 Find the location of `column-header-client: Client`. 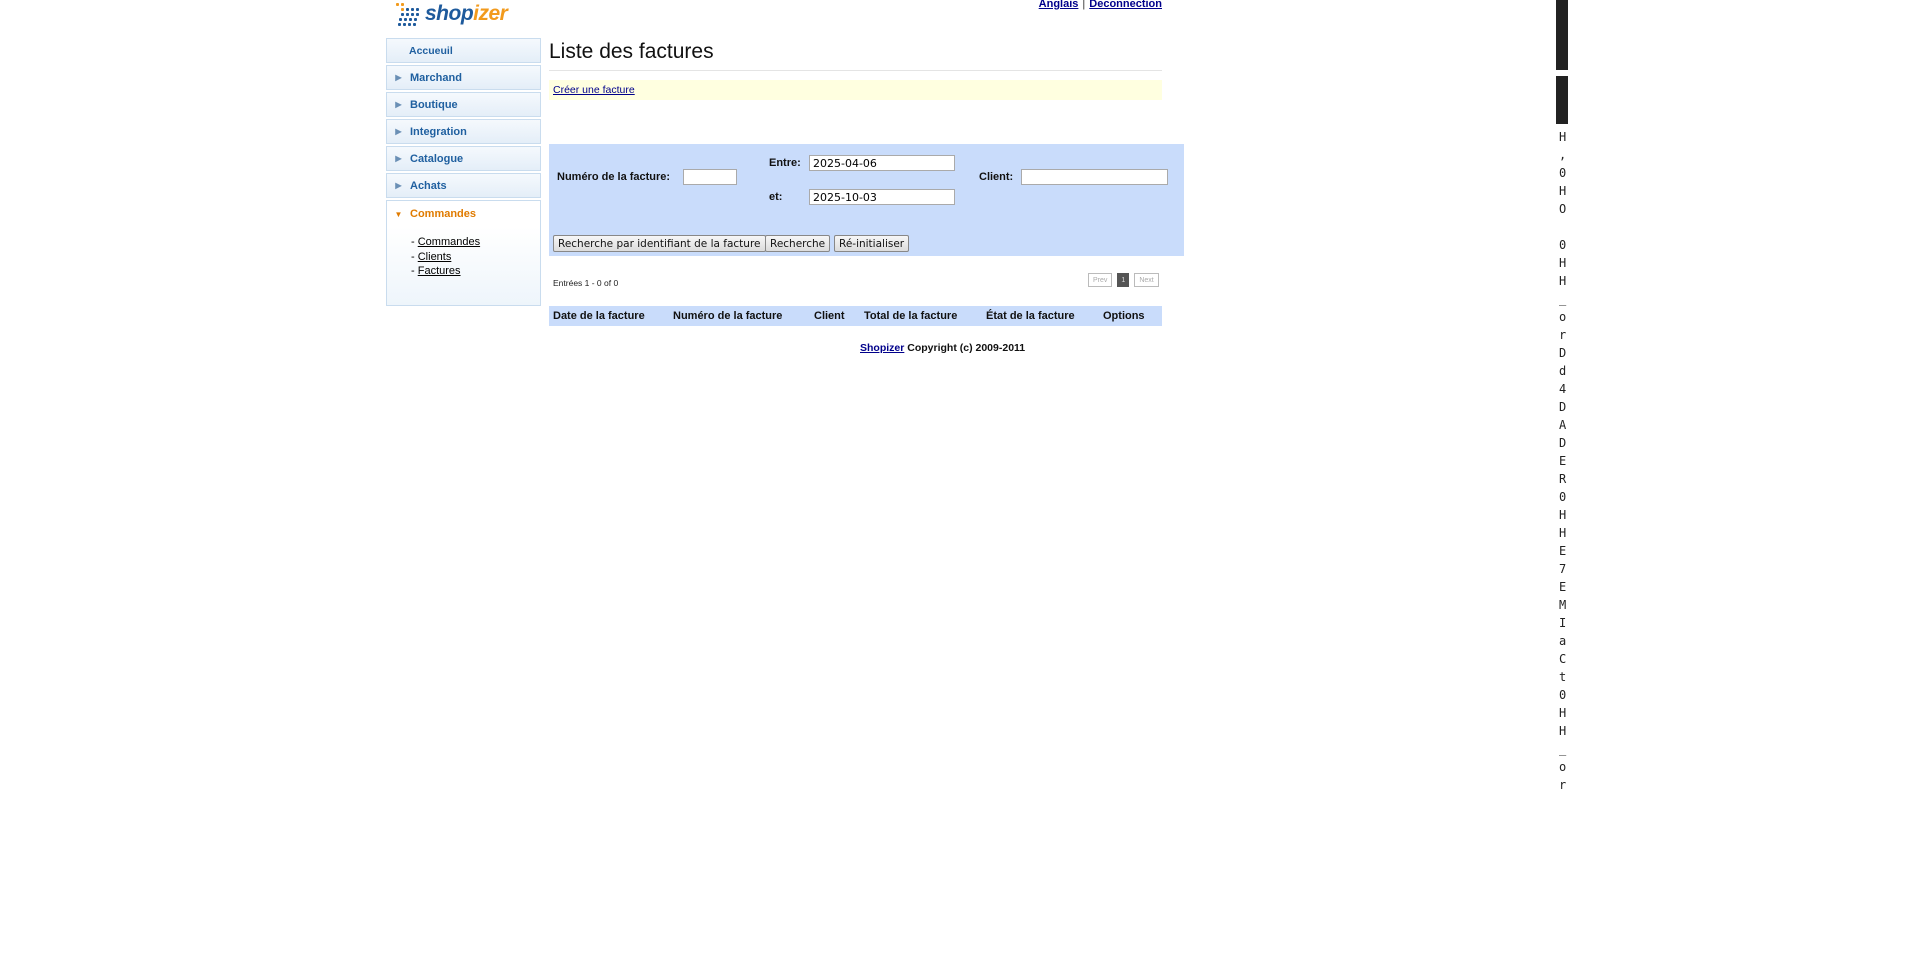

column-header-client: Client is located at coordinates (829, 316).